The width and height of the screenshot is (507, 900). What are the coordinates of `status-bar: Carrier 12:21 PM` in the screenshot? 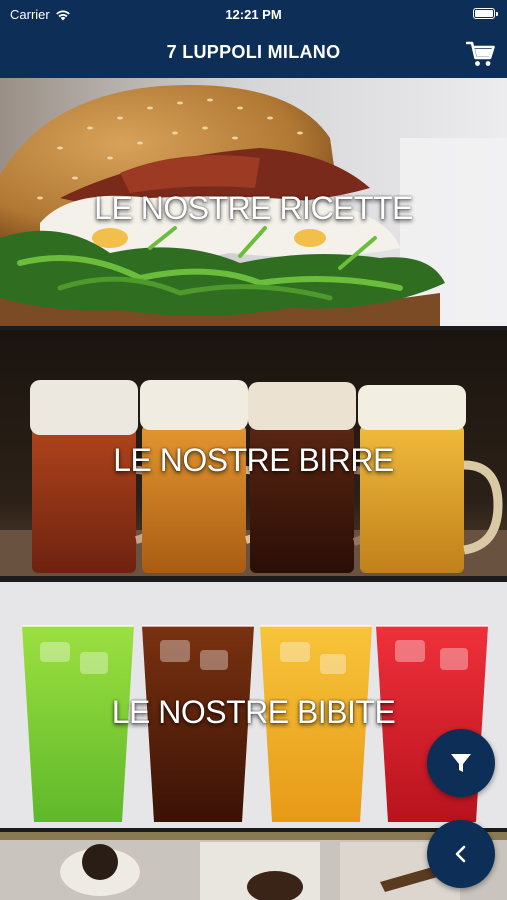 It's located at (253, 15).